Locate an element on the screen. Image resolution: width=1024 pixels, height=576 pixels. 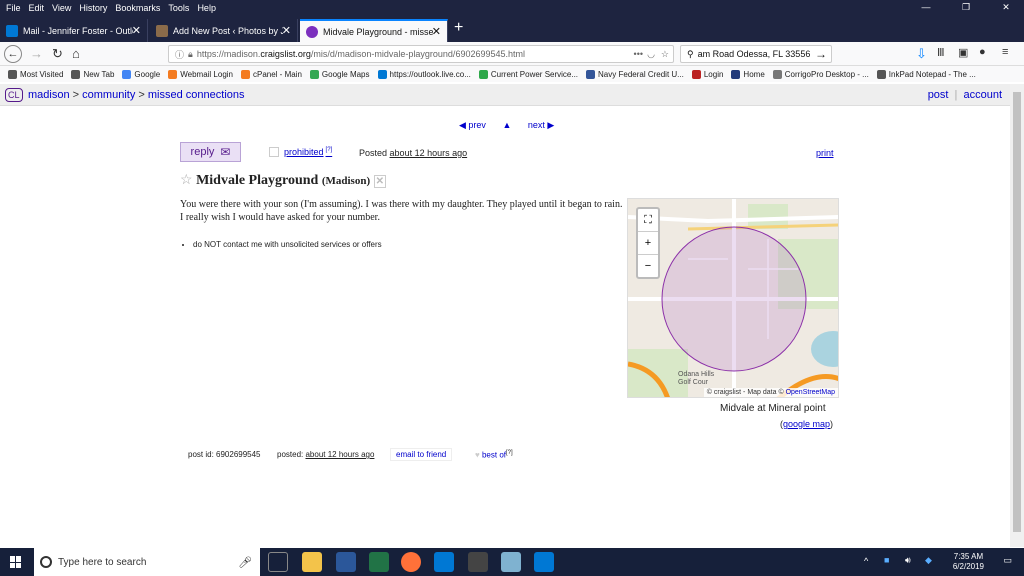
menu-icon: ≡ is located at coordinates (1005, 52).